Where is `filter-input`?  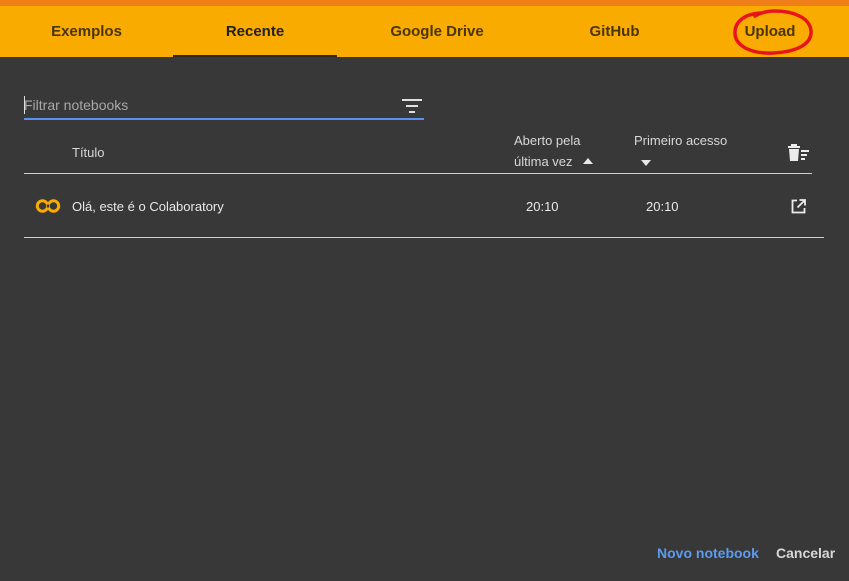
filter-input is located at coordinates (204, 105).